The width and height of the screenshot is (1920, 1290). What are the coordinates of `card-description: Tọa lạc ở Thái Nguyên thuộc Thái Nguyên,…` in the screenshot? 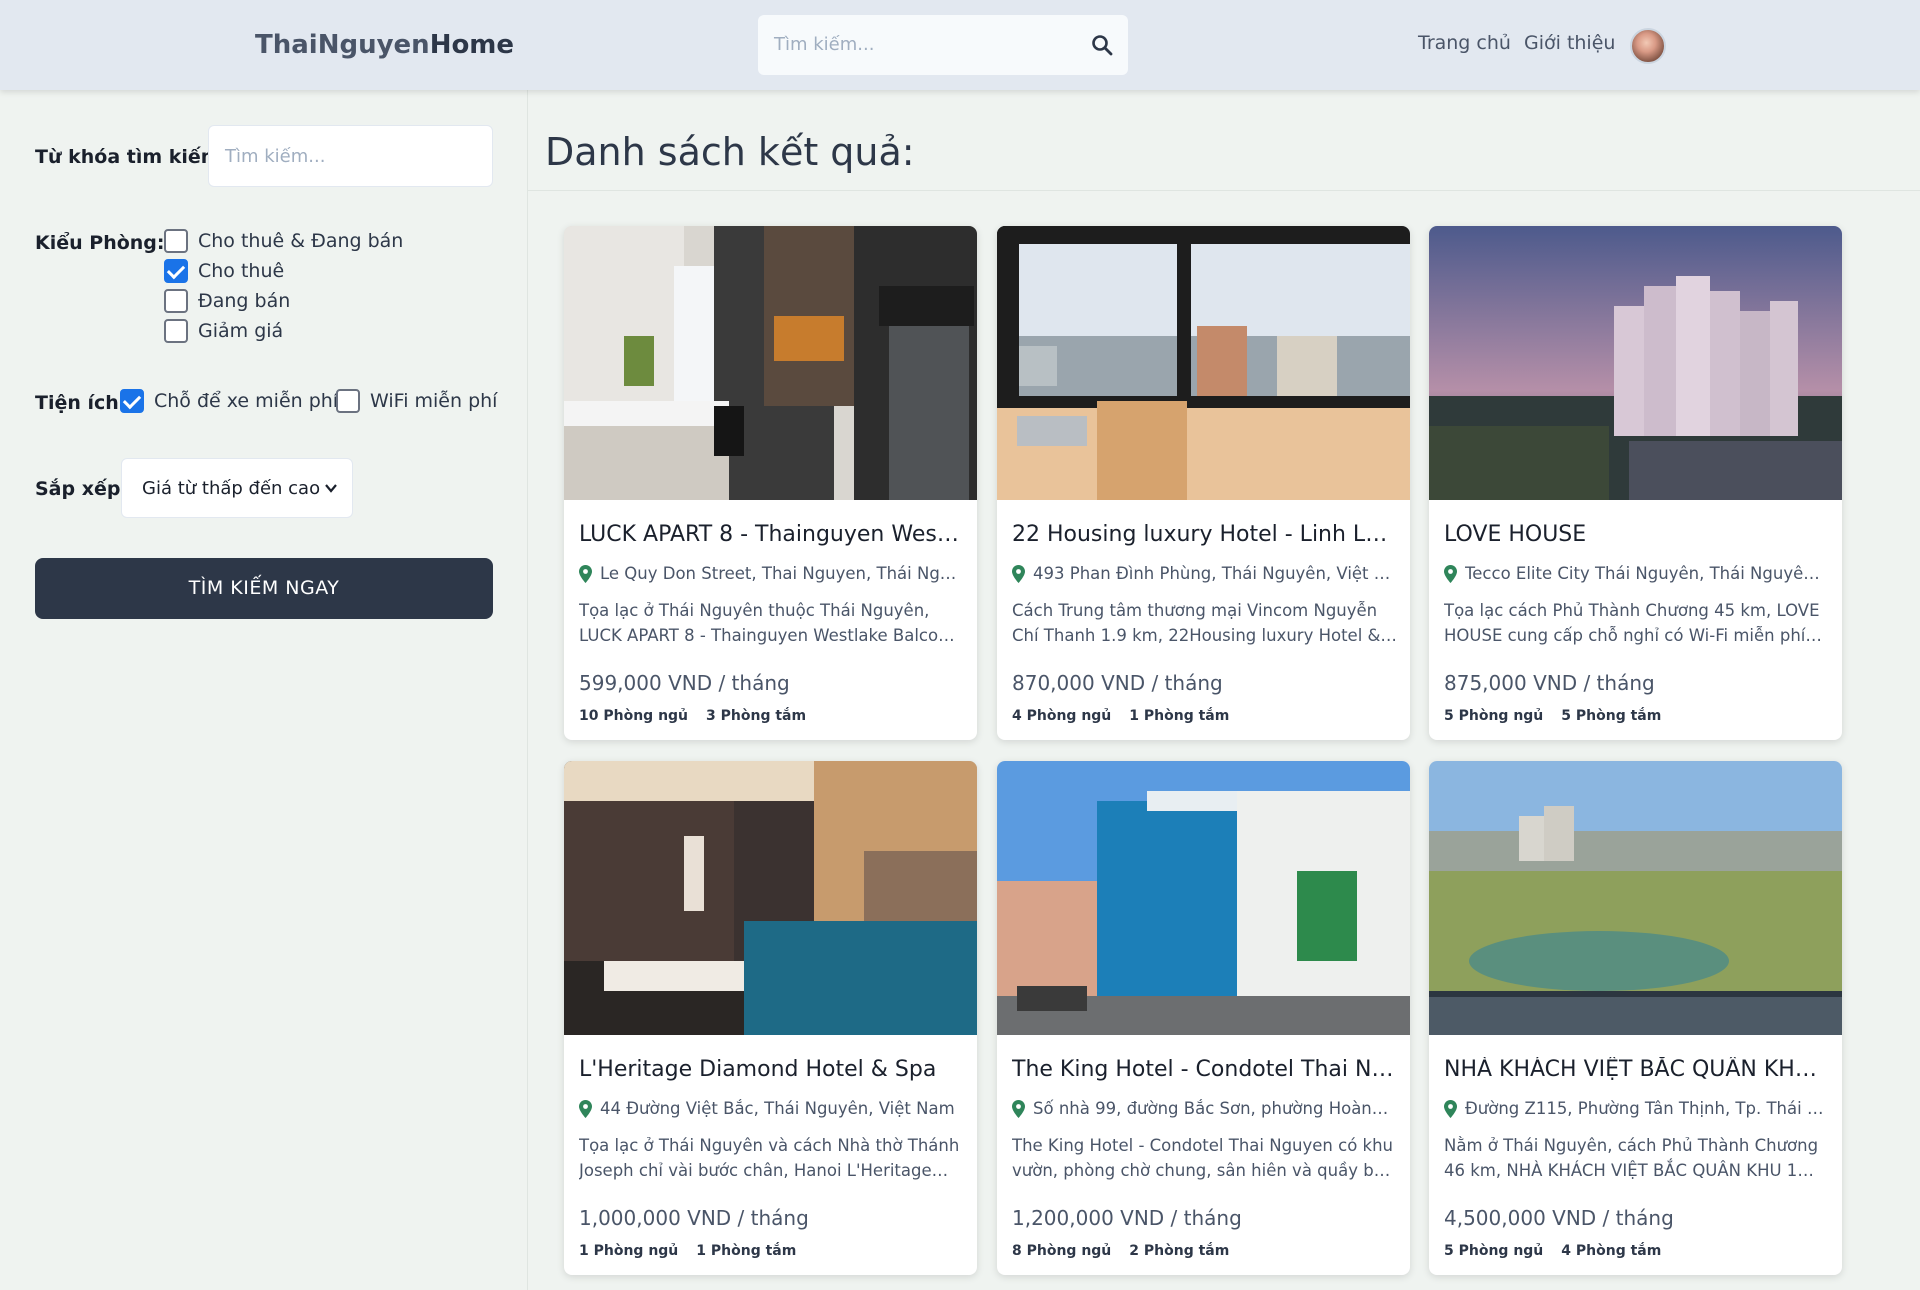 It's located at (769, 623).